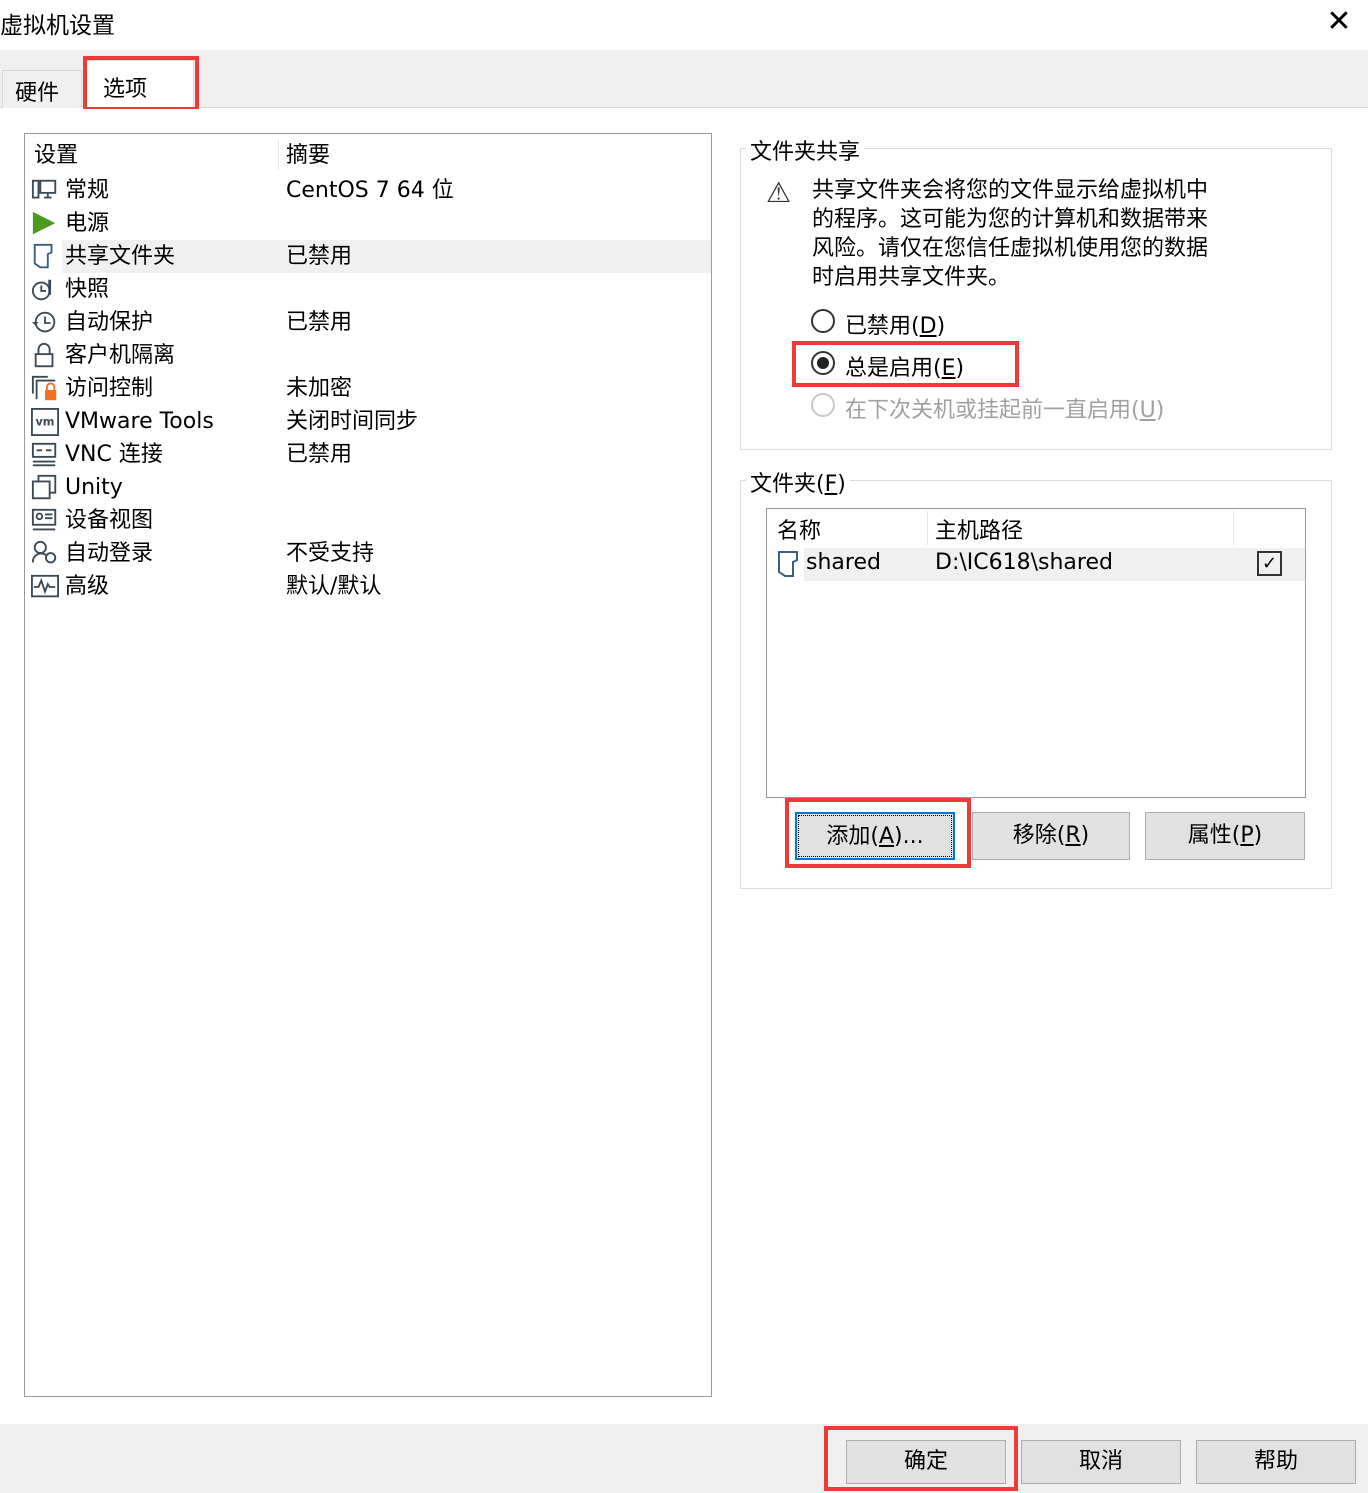 Image resolution: width=1368 pixels, height=1493 pixels. I want to click on title-bar, so click(684, 25).